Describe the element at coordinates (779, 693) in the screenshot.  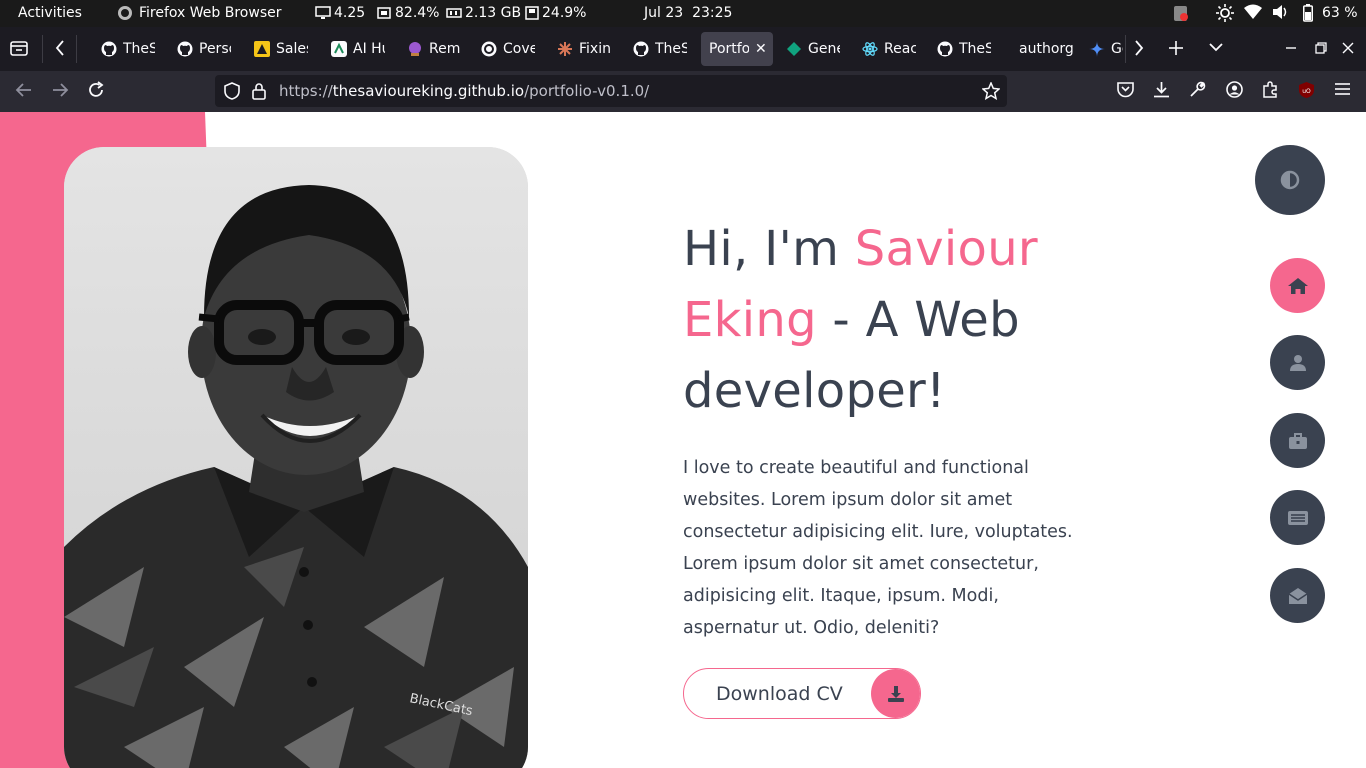
I see `download-cv-label: Download CV` at that location.